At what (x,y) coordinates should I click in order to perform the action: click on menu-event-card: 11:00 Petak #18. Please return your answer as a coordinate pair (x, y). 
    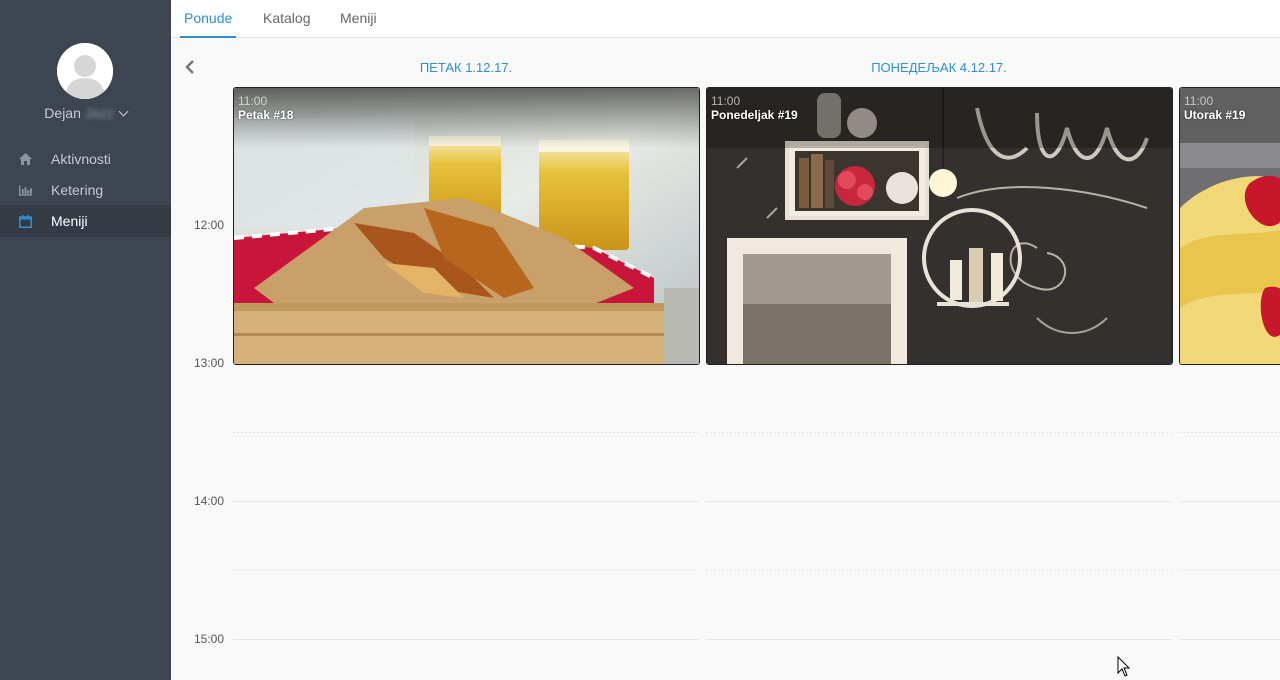
    Looking at the image, I should click on (466, 226).